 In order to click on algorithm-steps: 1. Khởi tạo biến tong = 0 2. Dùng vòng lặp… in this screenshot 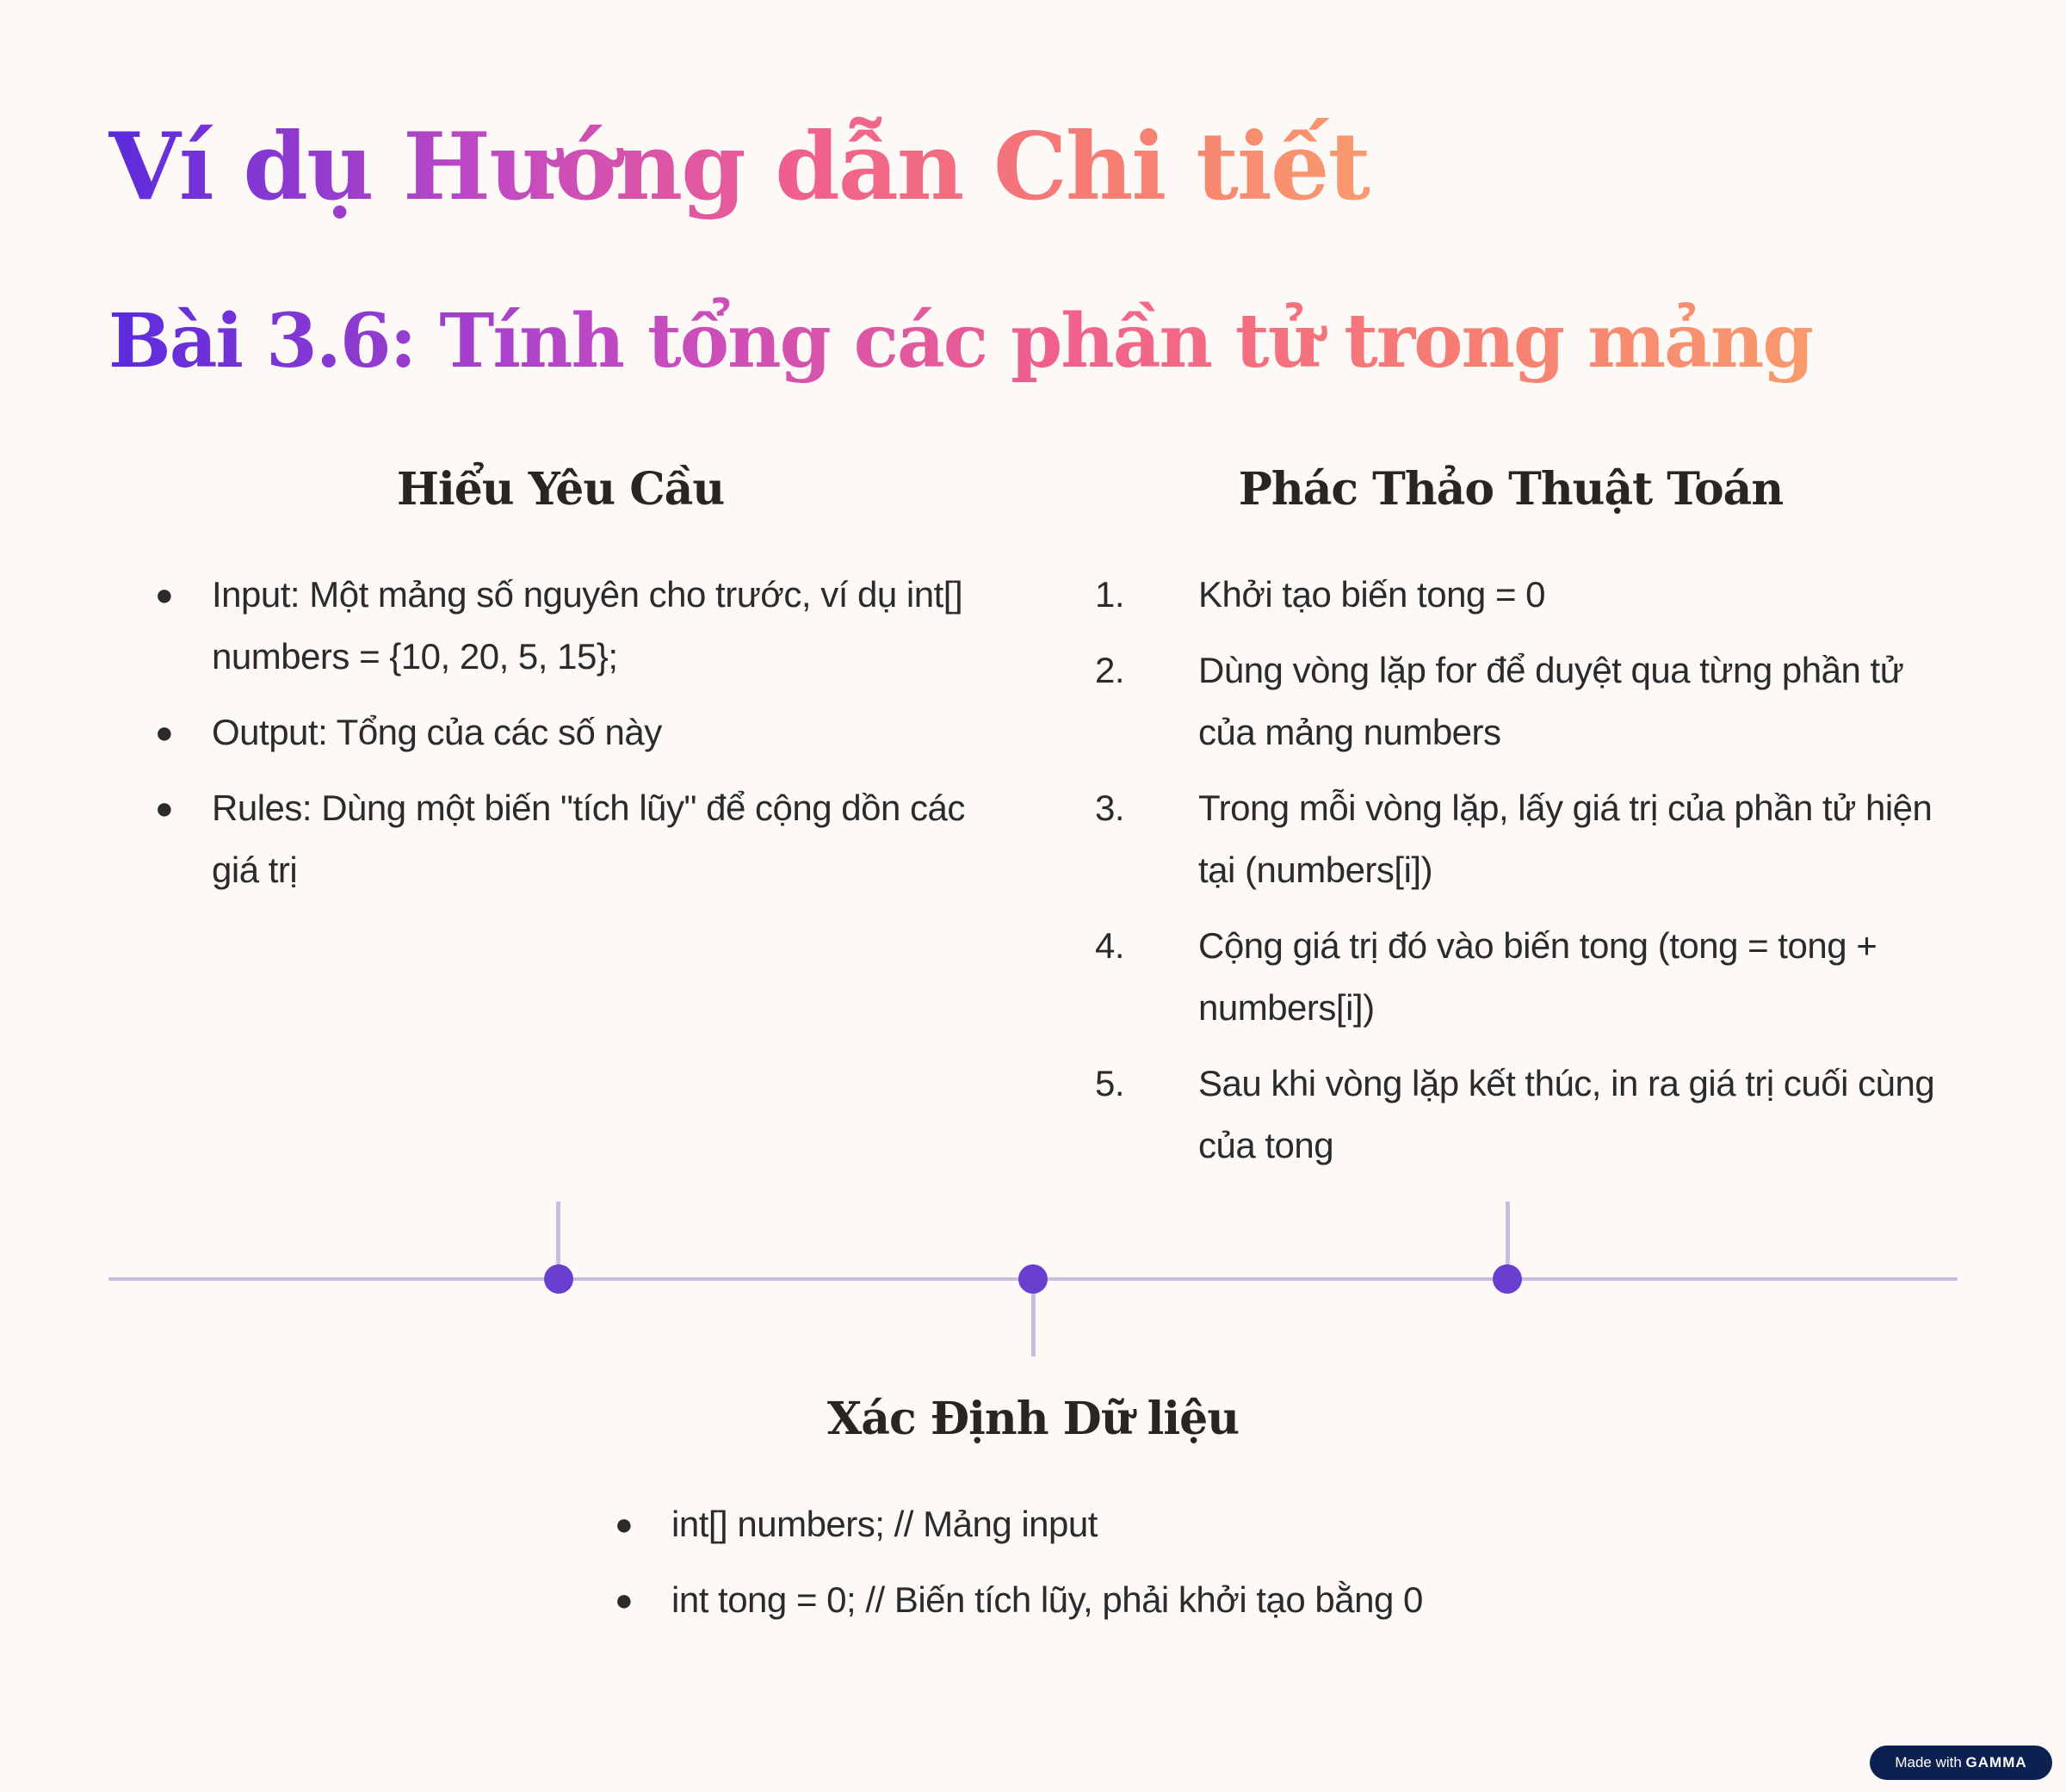, I will do `click(1511, 870)`.